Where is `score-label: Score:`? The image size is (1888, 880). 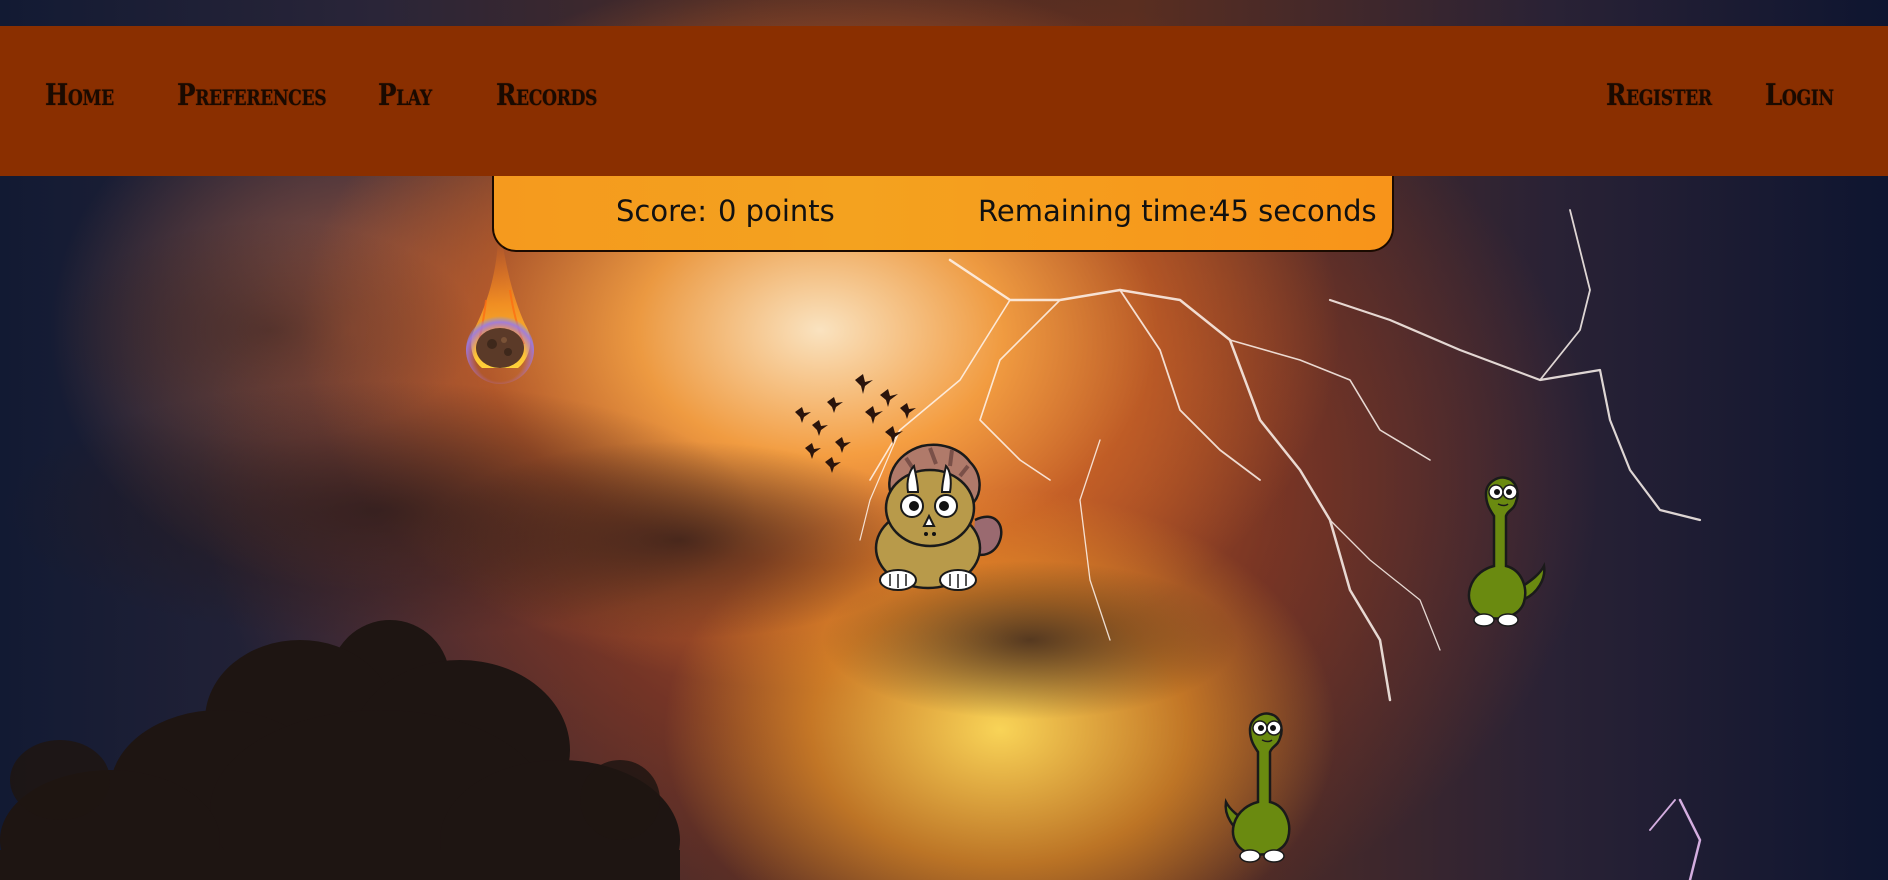
score-label: Score: is located at coordinates (661, 211).